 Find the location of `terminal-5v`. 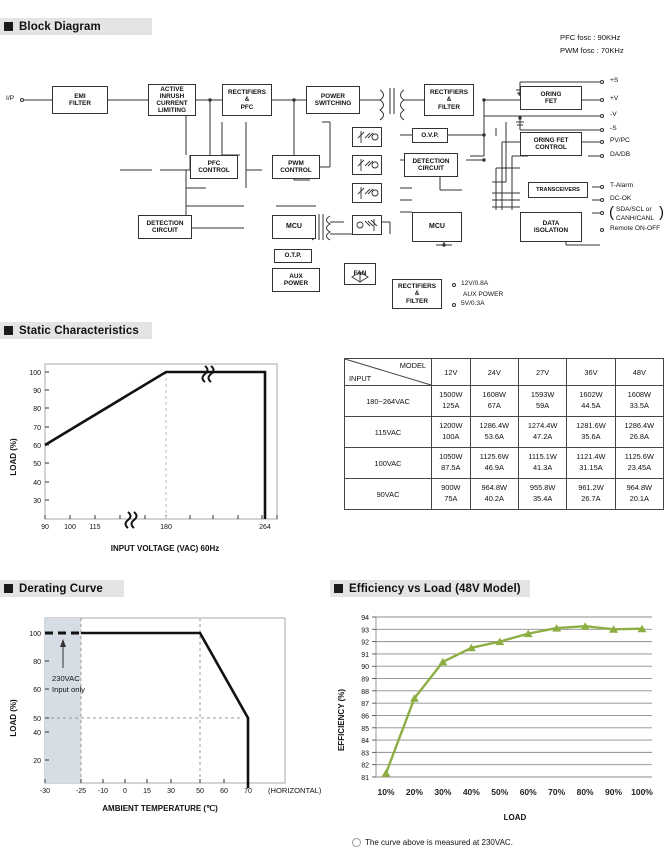

terminal-5v is located at coordinates (454, 305).